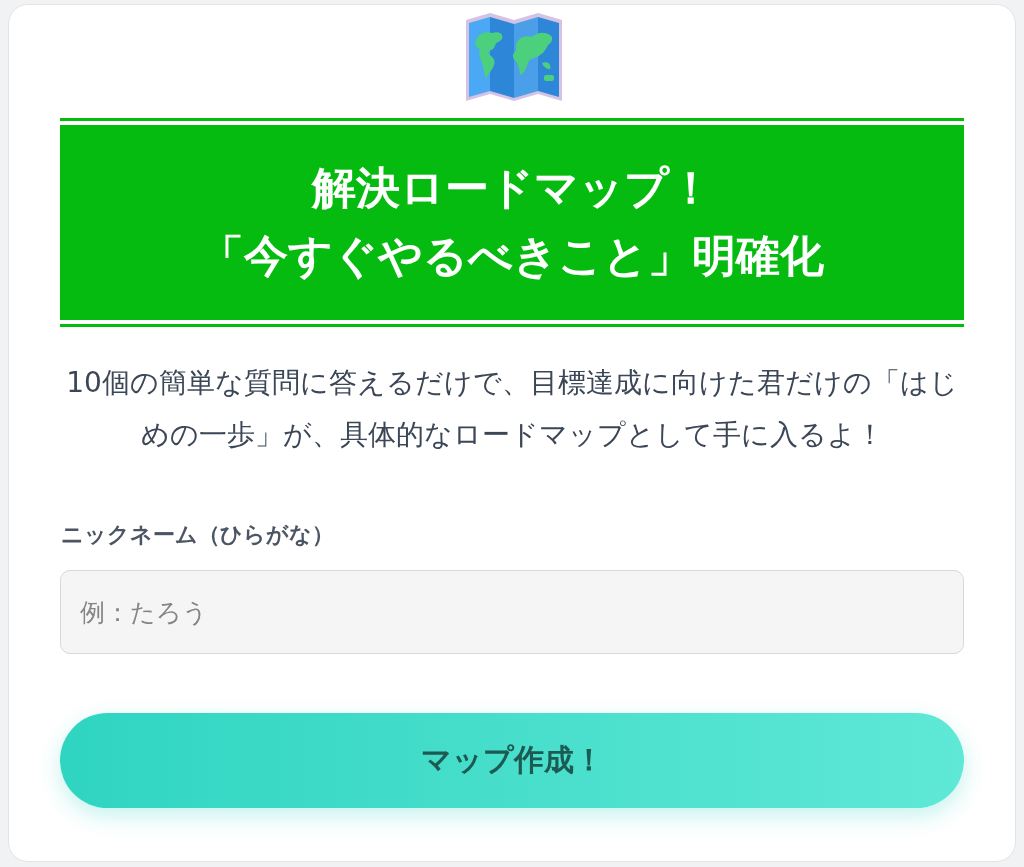  What do you see at coordinates (512, 222) in the screenshot?
I see `banner-title: 解決ロードマップ！ 「今すぐやるべきこと」明確化` at bounding box center [512, 222].